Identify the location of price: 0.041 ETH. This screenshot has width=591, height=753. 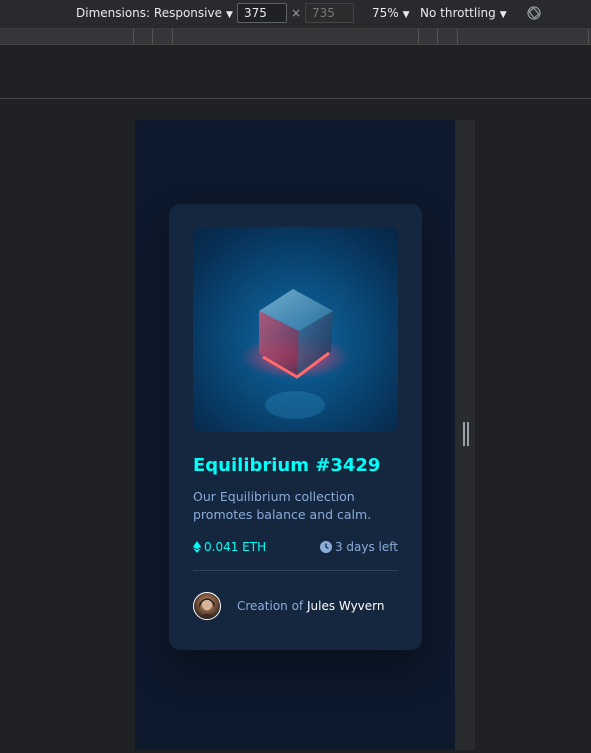
(229, 547).